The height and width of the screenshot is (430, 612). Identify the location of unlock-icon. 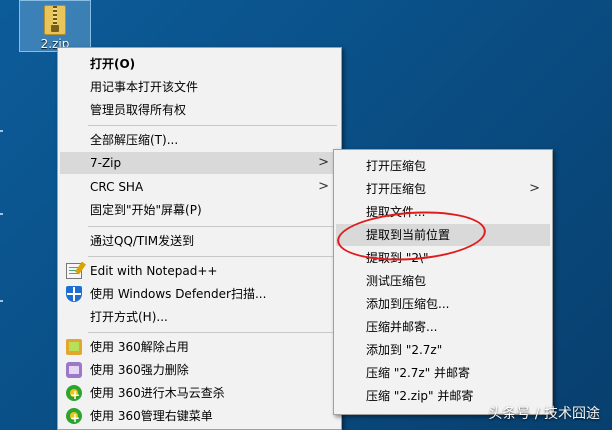
(74, 347).